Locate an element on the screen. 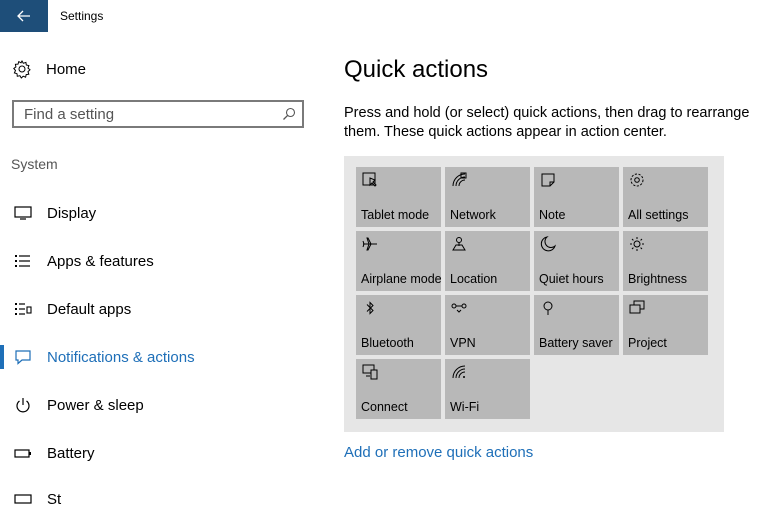 This screenshot has height=514, width=772. sidebar-item-label: St is located at coordinates (54, 499).